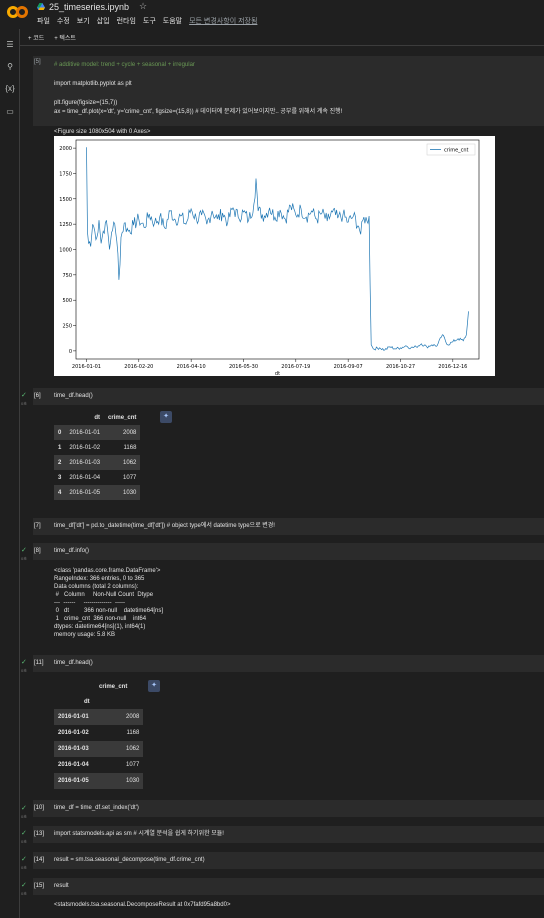 The width and height of the screenshot is (544, 918). I want to click on menu-runtime: 런타임, so click(126, 21).